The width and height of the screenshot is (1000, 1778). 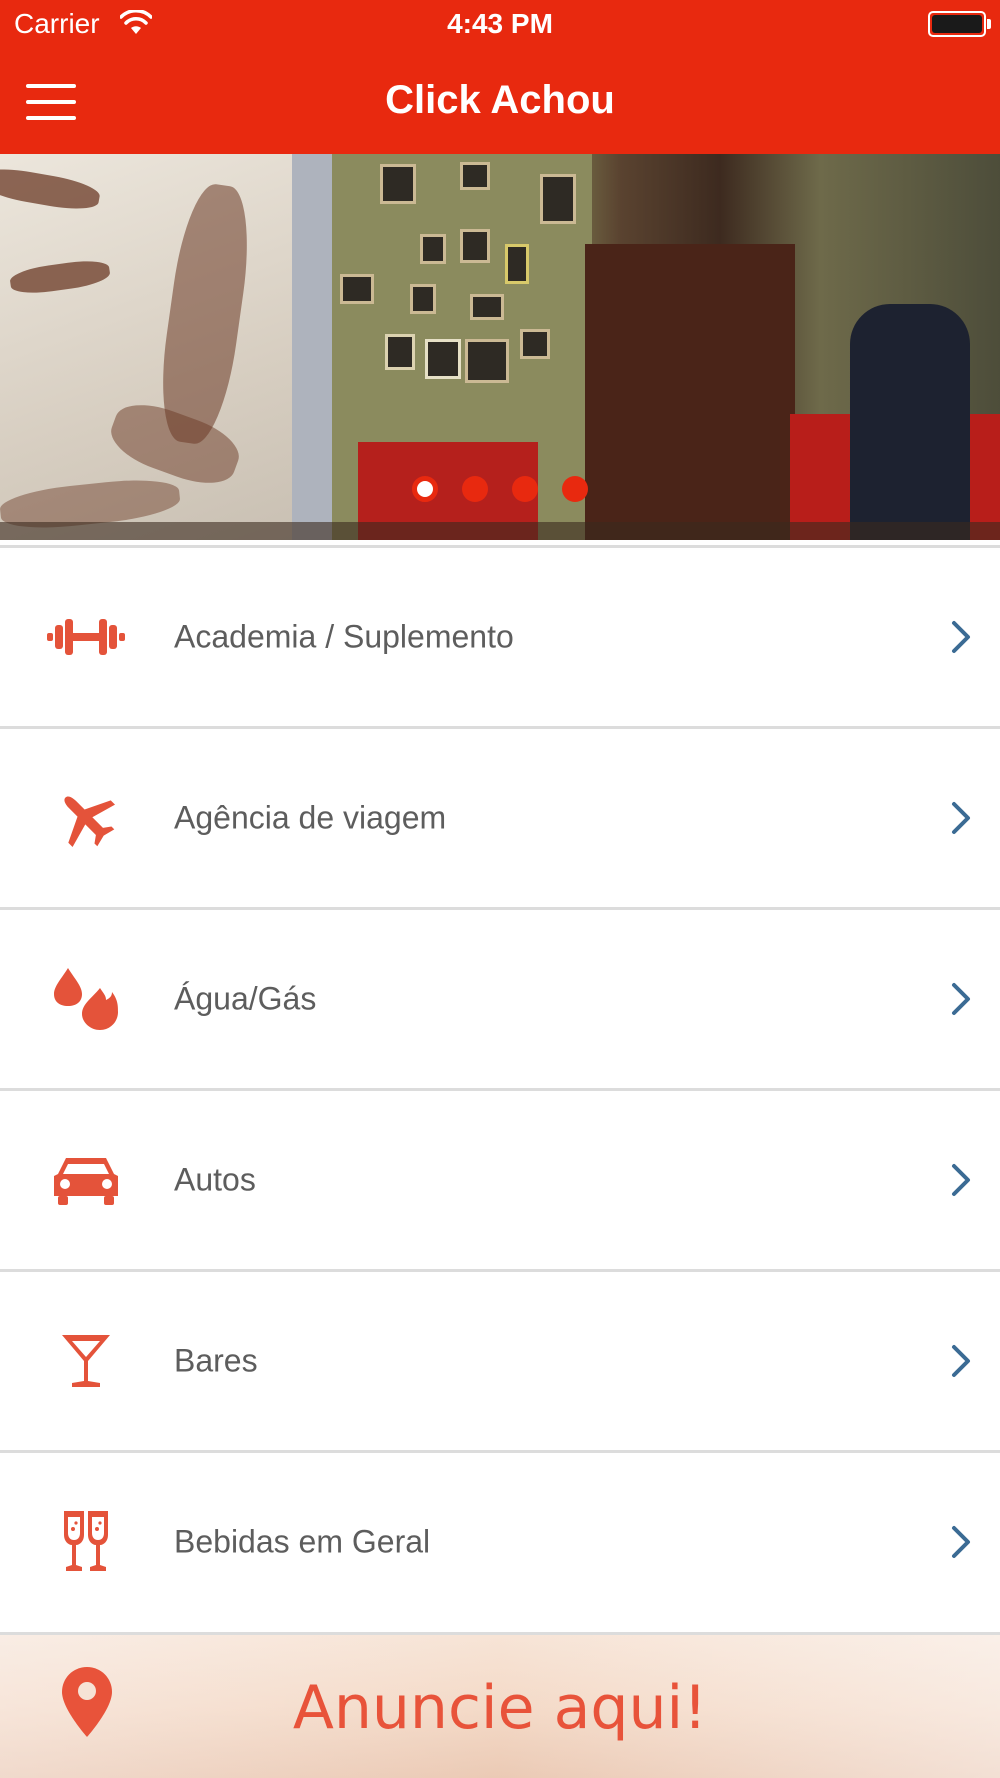 What do you see at coordinates (500, 997) in the screenshot?
I see `list-item-agua-gas: Água/Gás` at bounding box center [500, 997].